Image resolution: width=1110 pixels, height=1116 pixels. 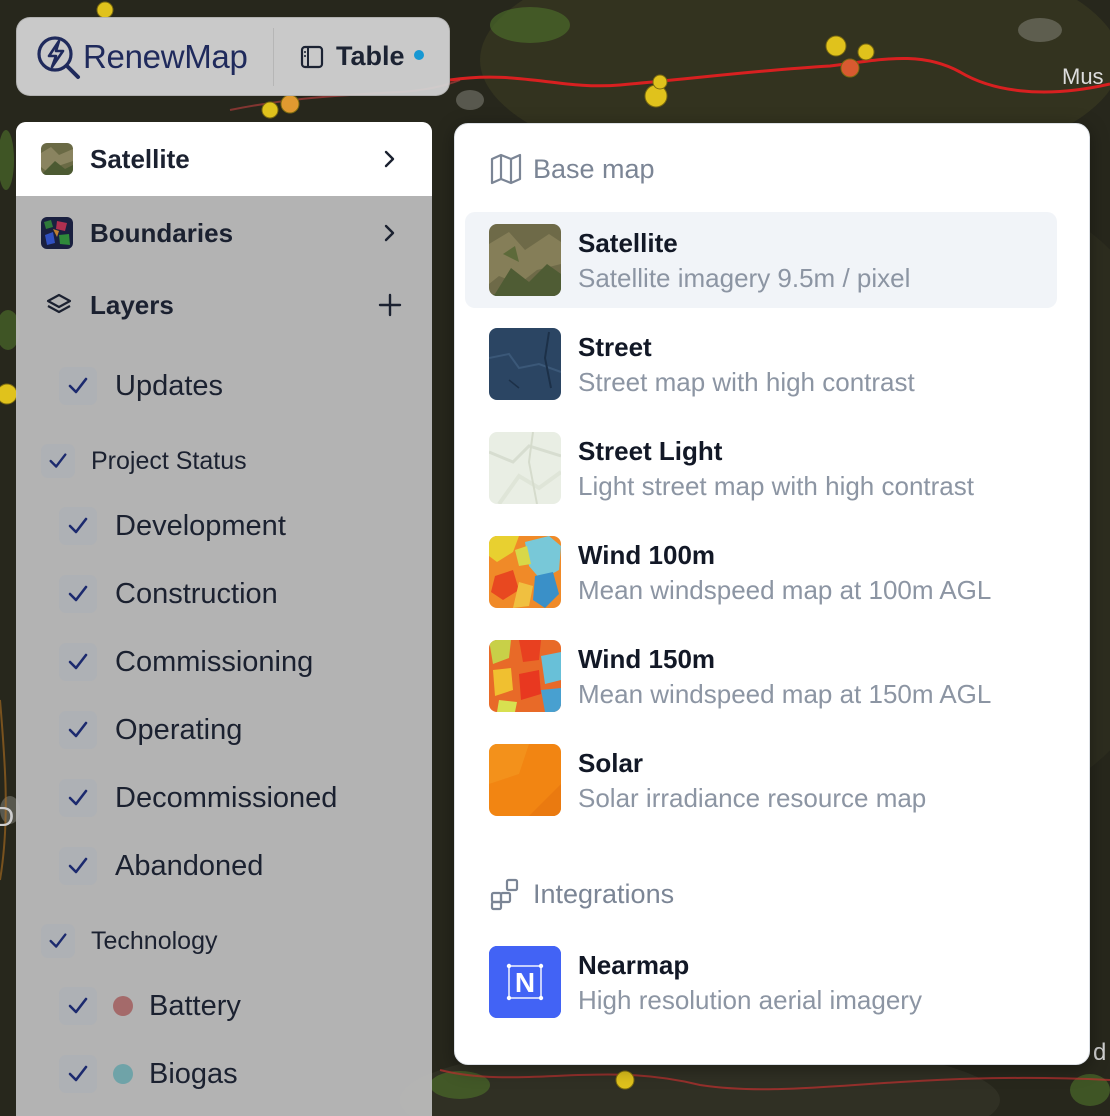 I want to click on nearmap-logo-icon: N, so click(x=525, y=982).